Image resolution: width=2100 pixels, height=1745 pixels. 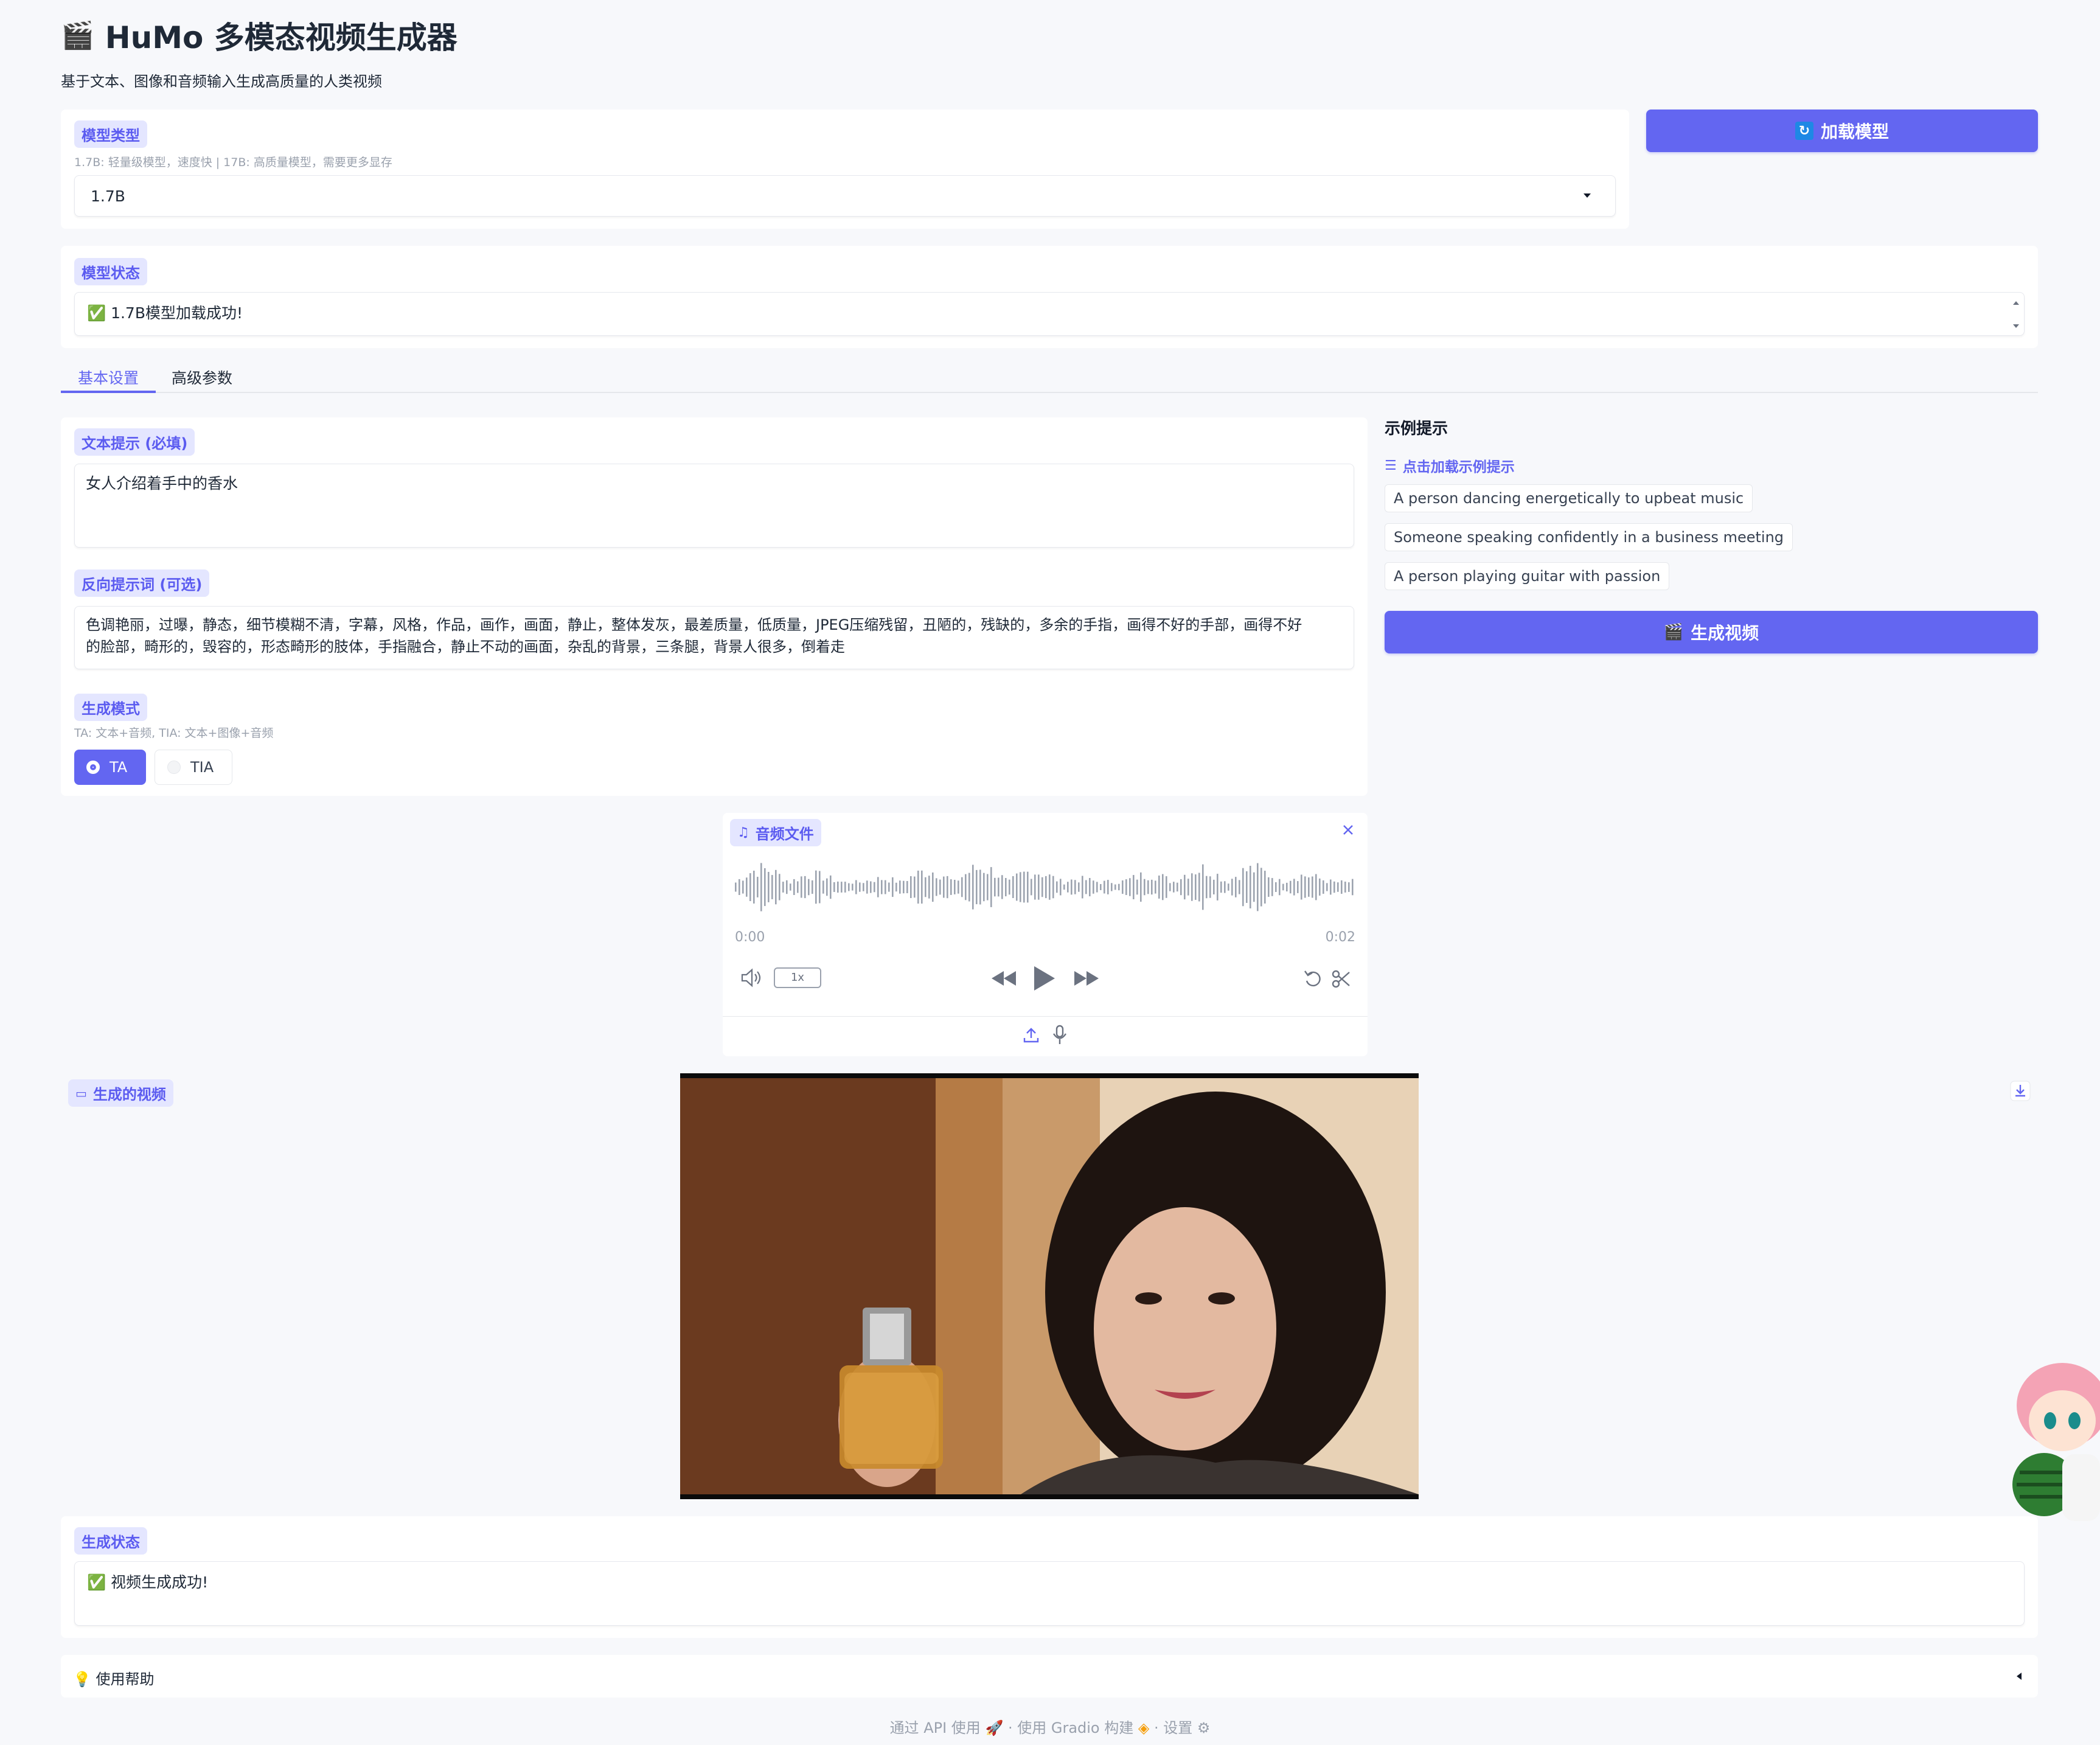 What do you see at coordinates (797, 978) in the screenshot?
I see `playback-speed-button: 1x` at bounding box center [797, 978].